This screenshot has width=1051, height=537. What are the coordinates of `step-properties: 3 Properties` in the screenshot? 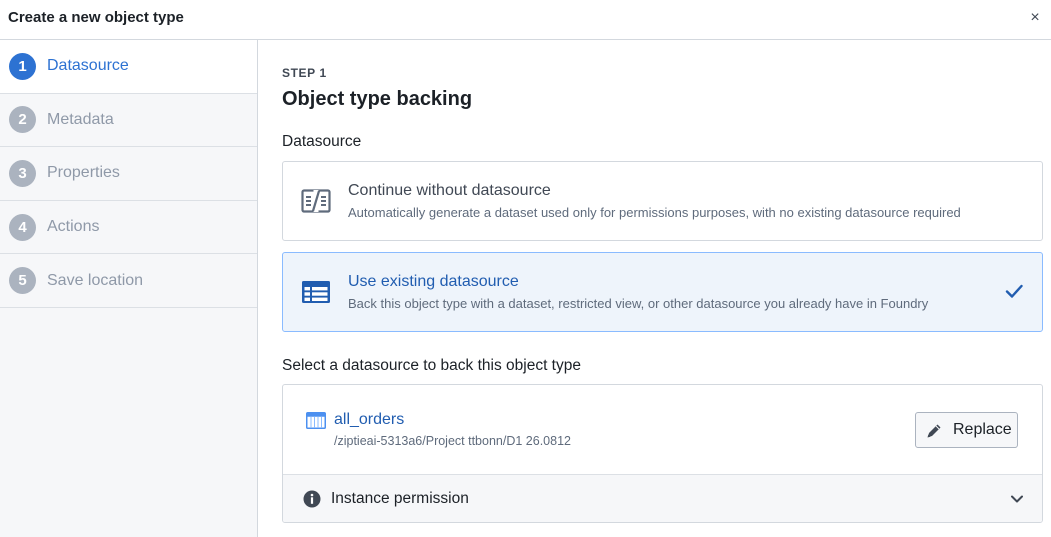 It's located at (128, 174).